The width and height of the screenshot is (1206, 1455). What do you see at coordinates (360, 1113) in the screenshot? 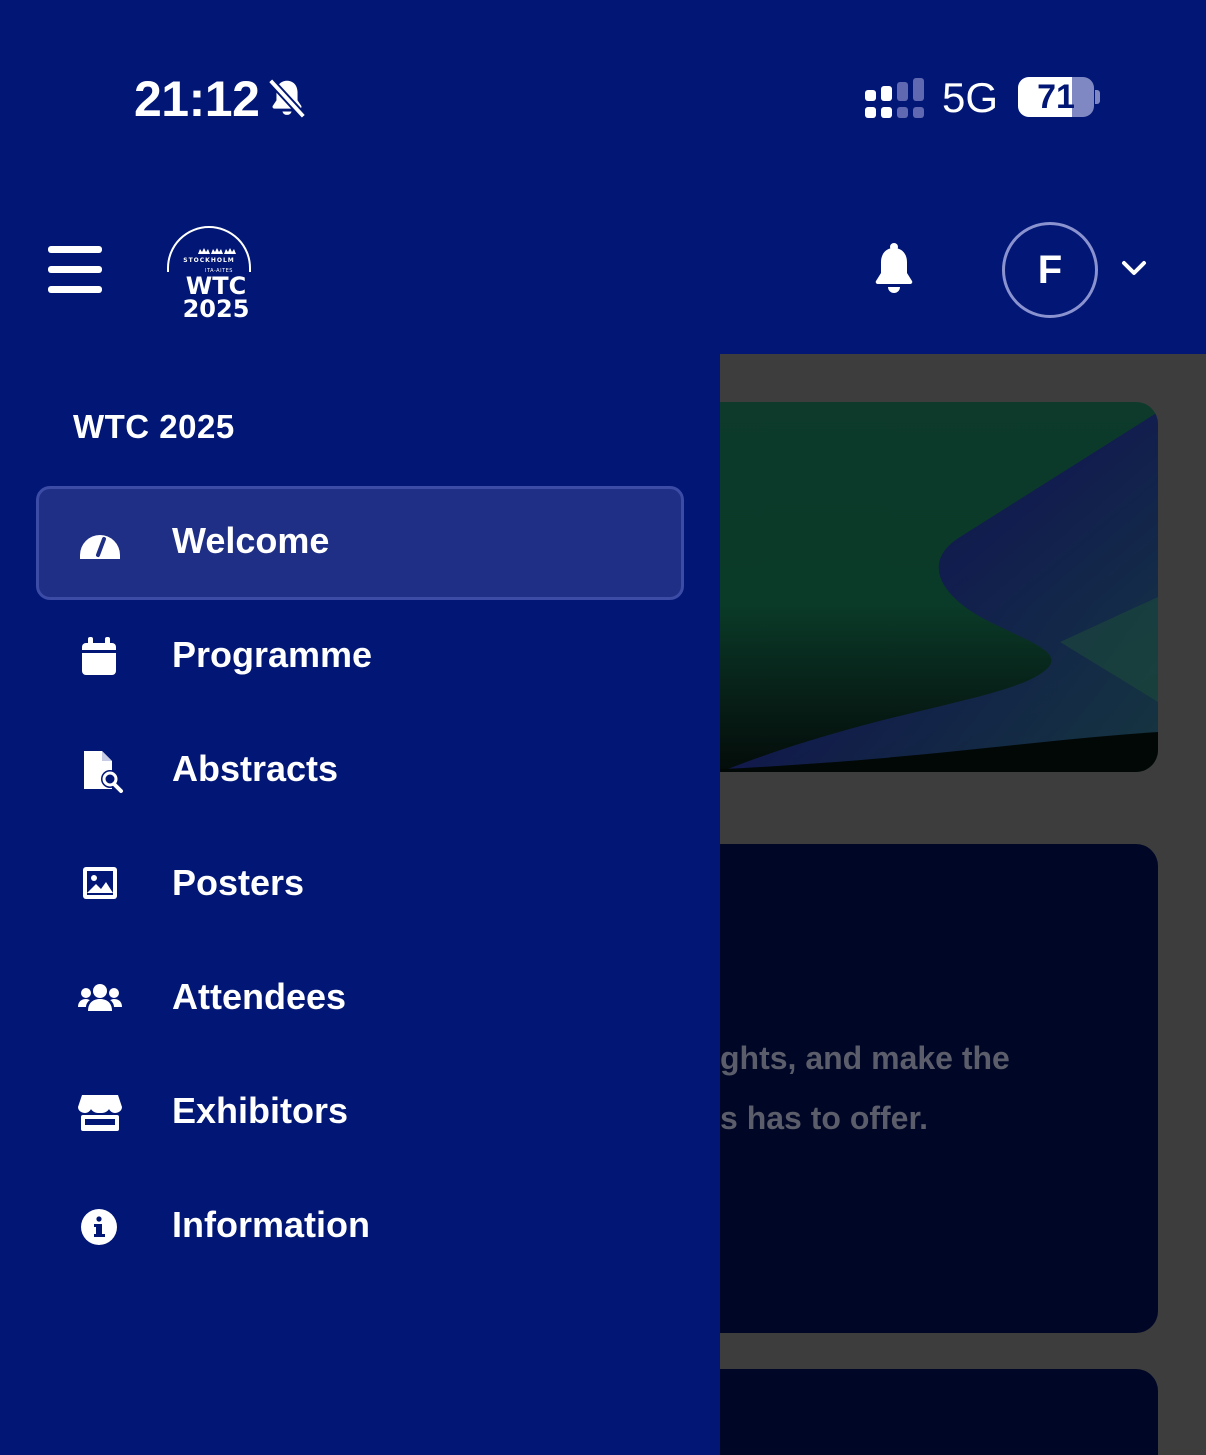
I see `menu-item-exhibitors: Exhibitors` at bounding box center [360, 1113].